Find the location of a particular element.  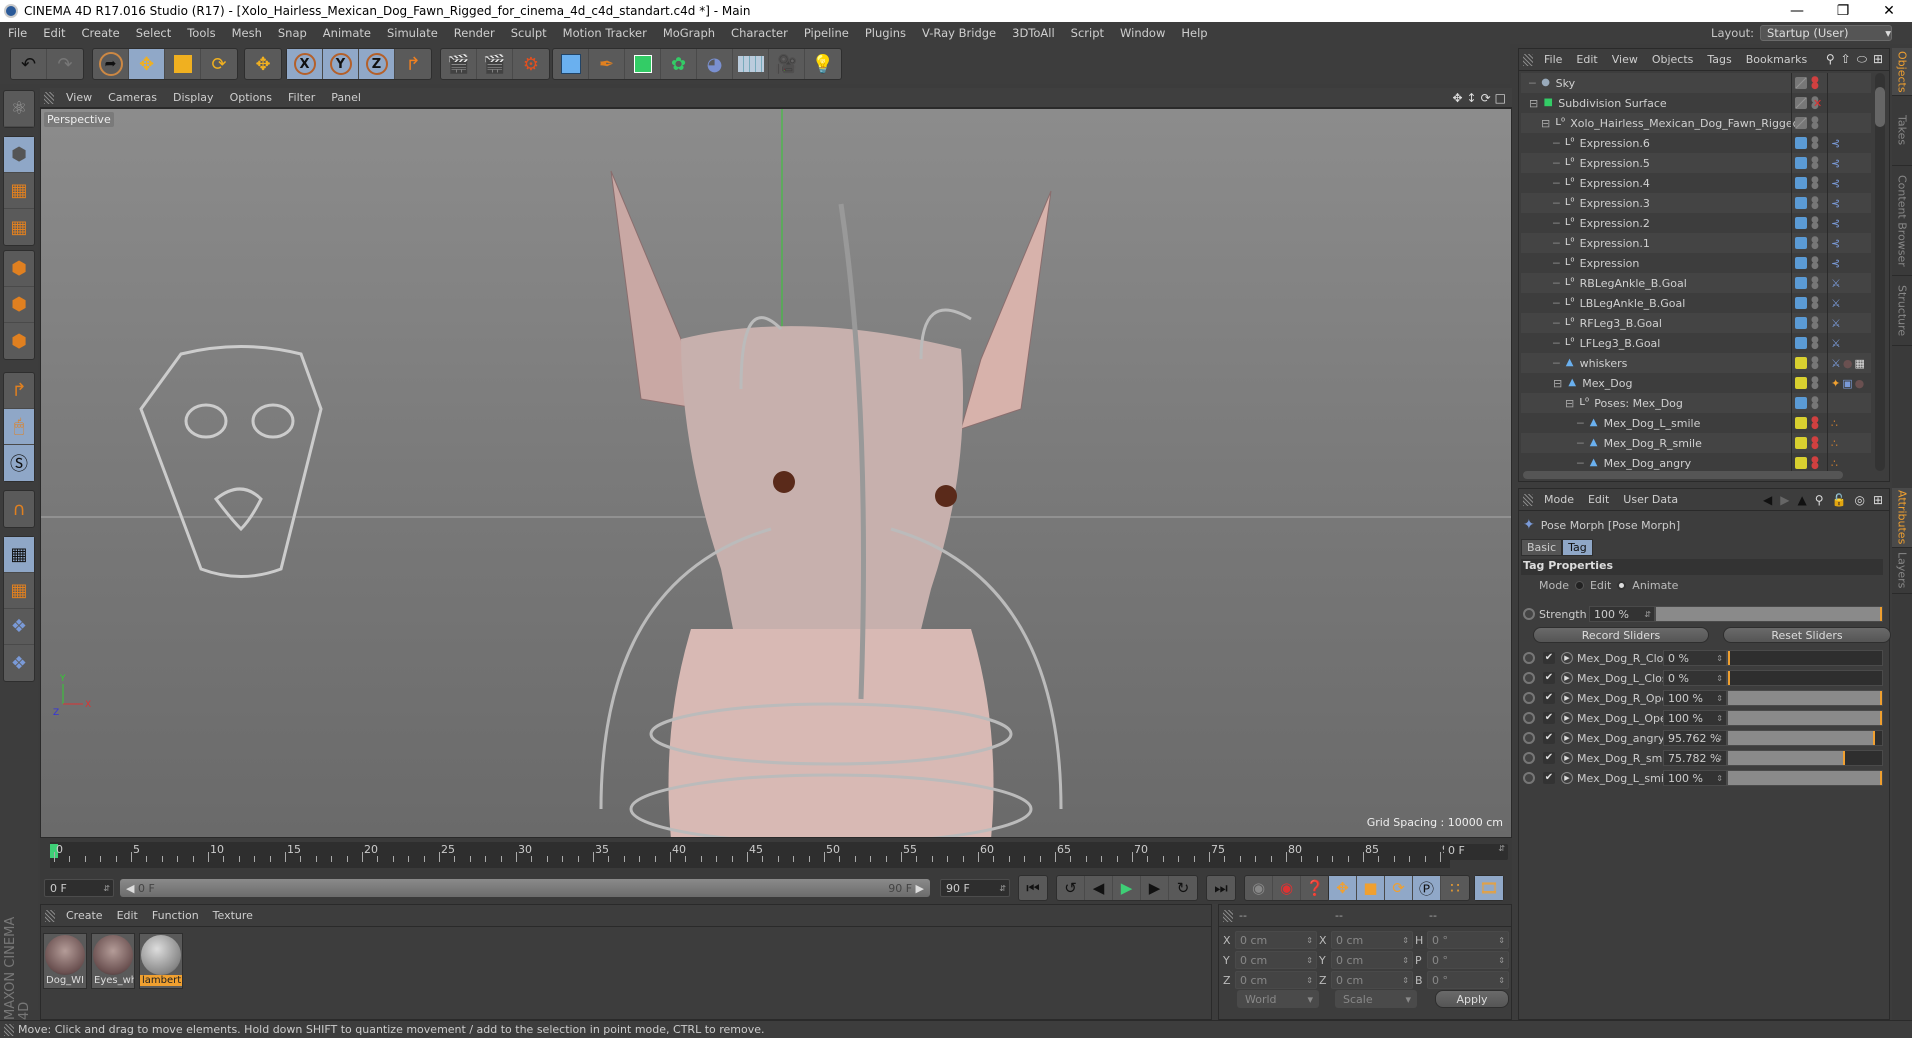

viewport-menu-cameras: Cameras is located at coordinates (132, 97).